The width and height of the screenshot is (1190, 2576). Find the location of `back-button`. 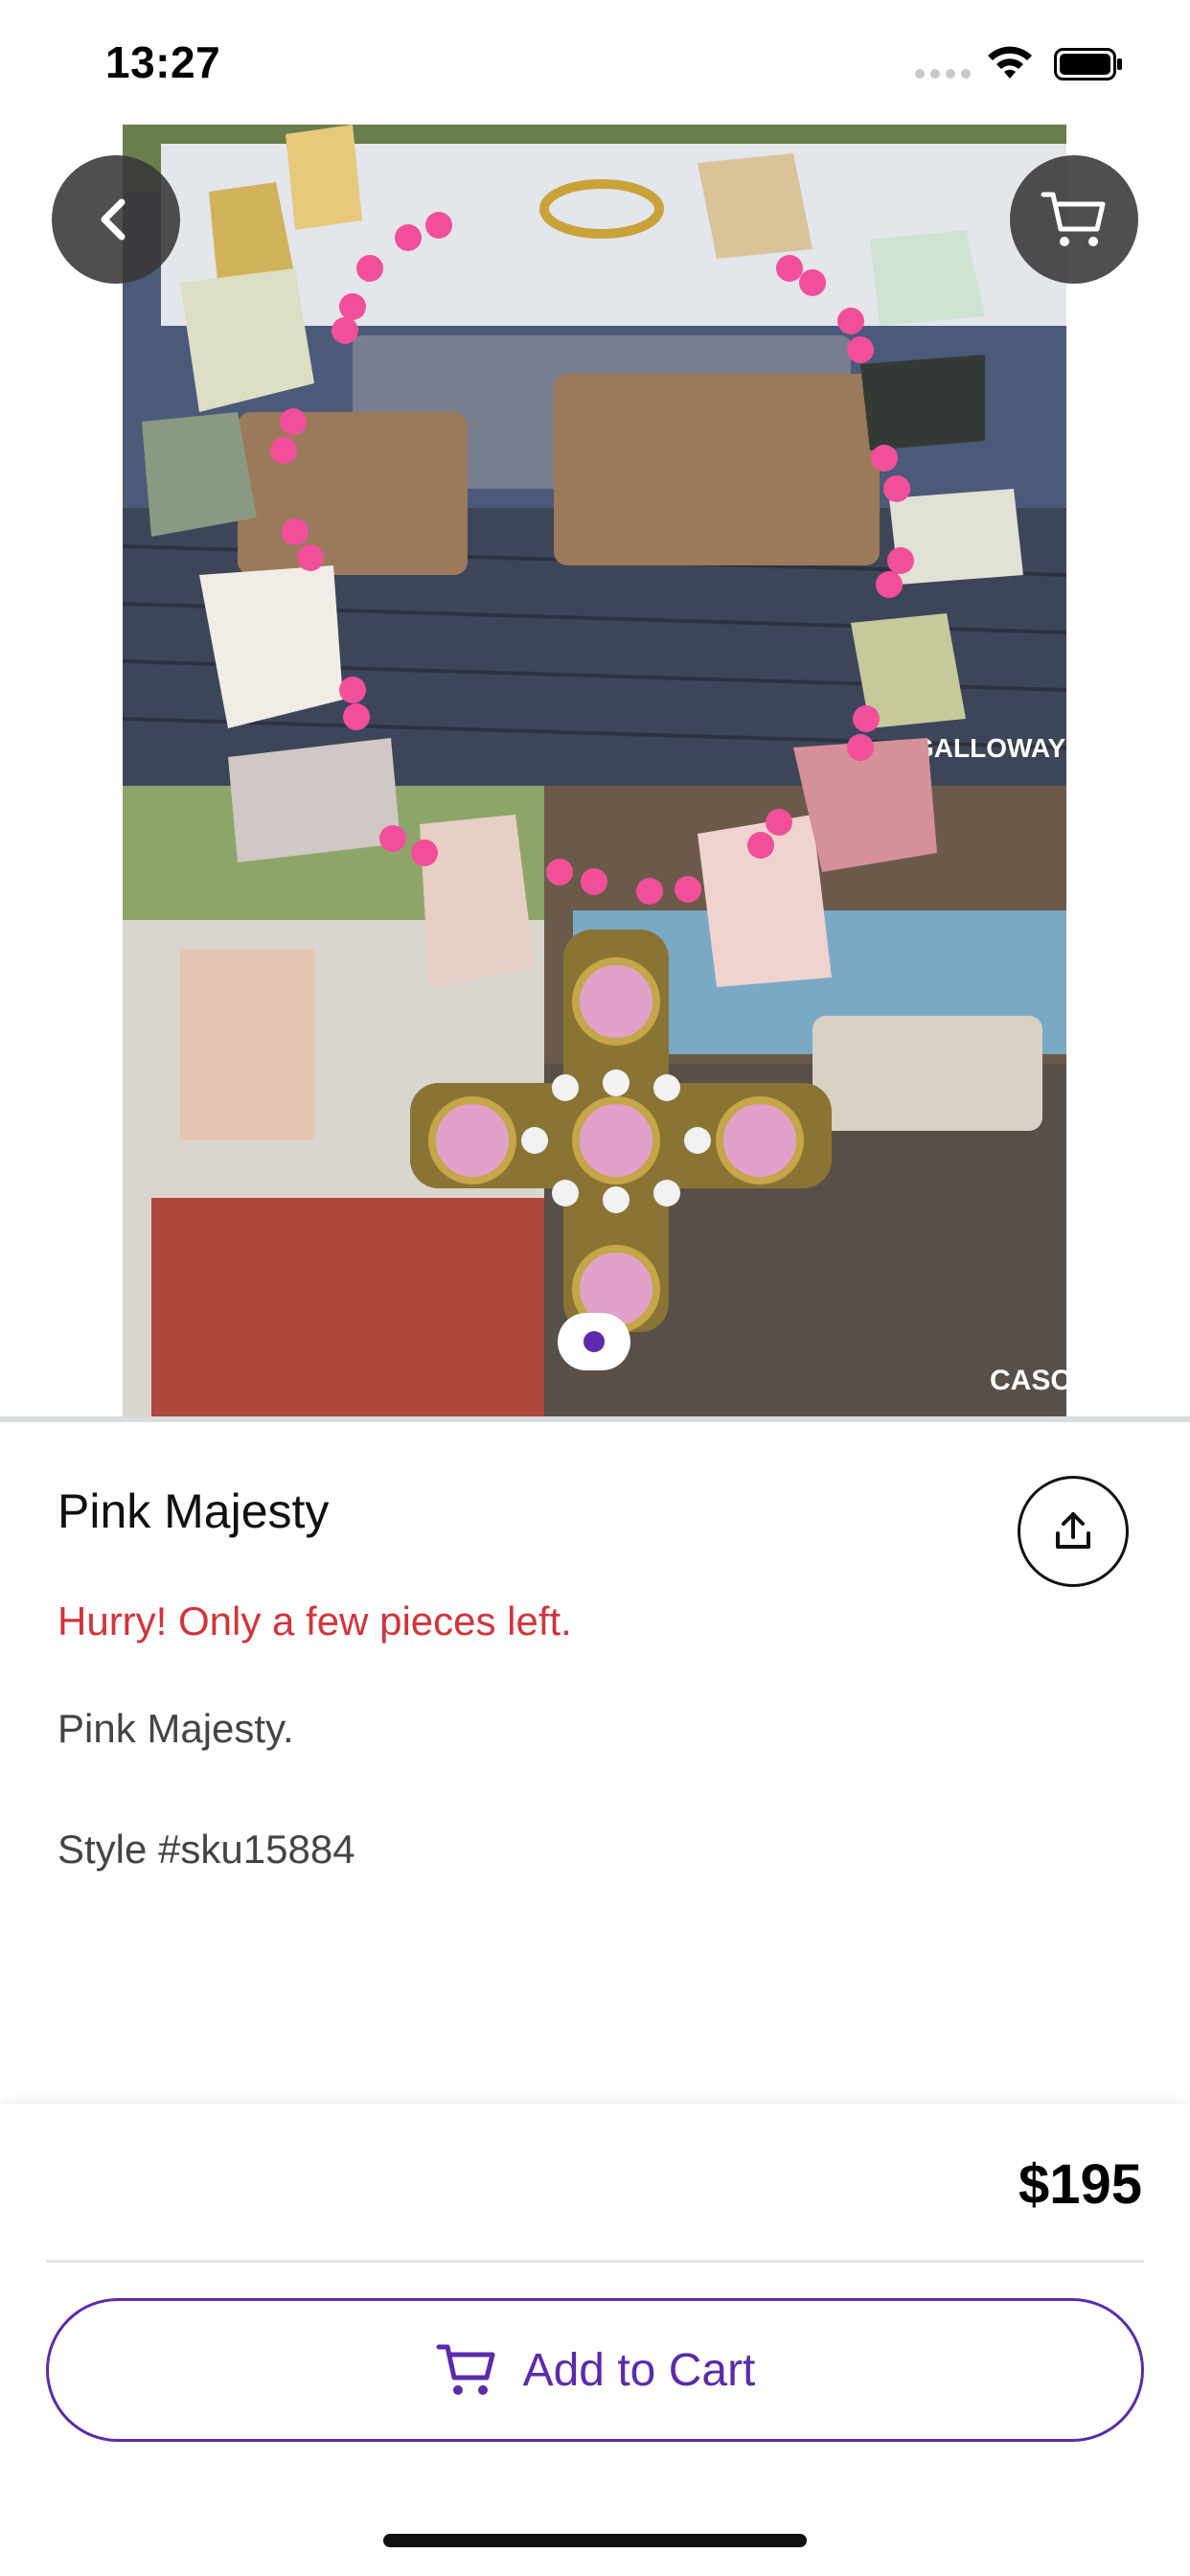

back-button is located at coordinates (116, 219).